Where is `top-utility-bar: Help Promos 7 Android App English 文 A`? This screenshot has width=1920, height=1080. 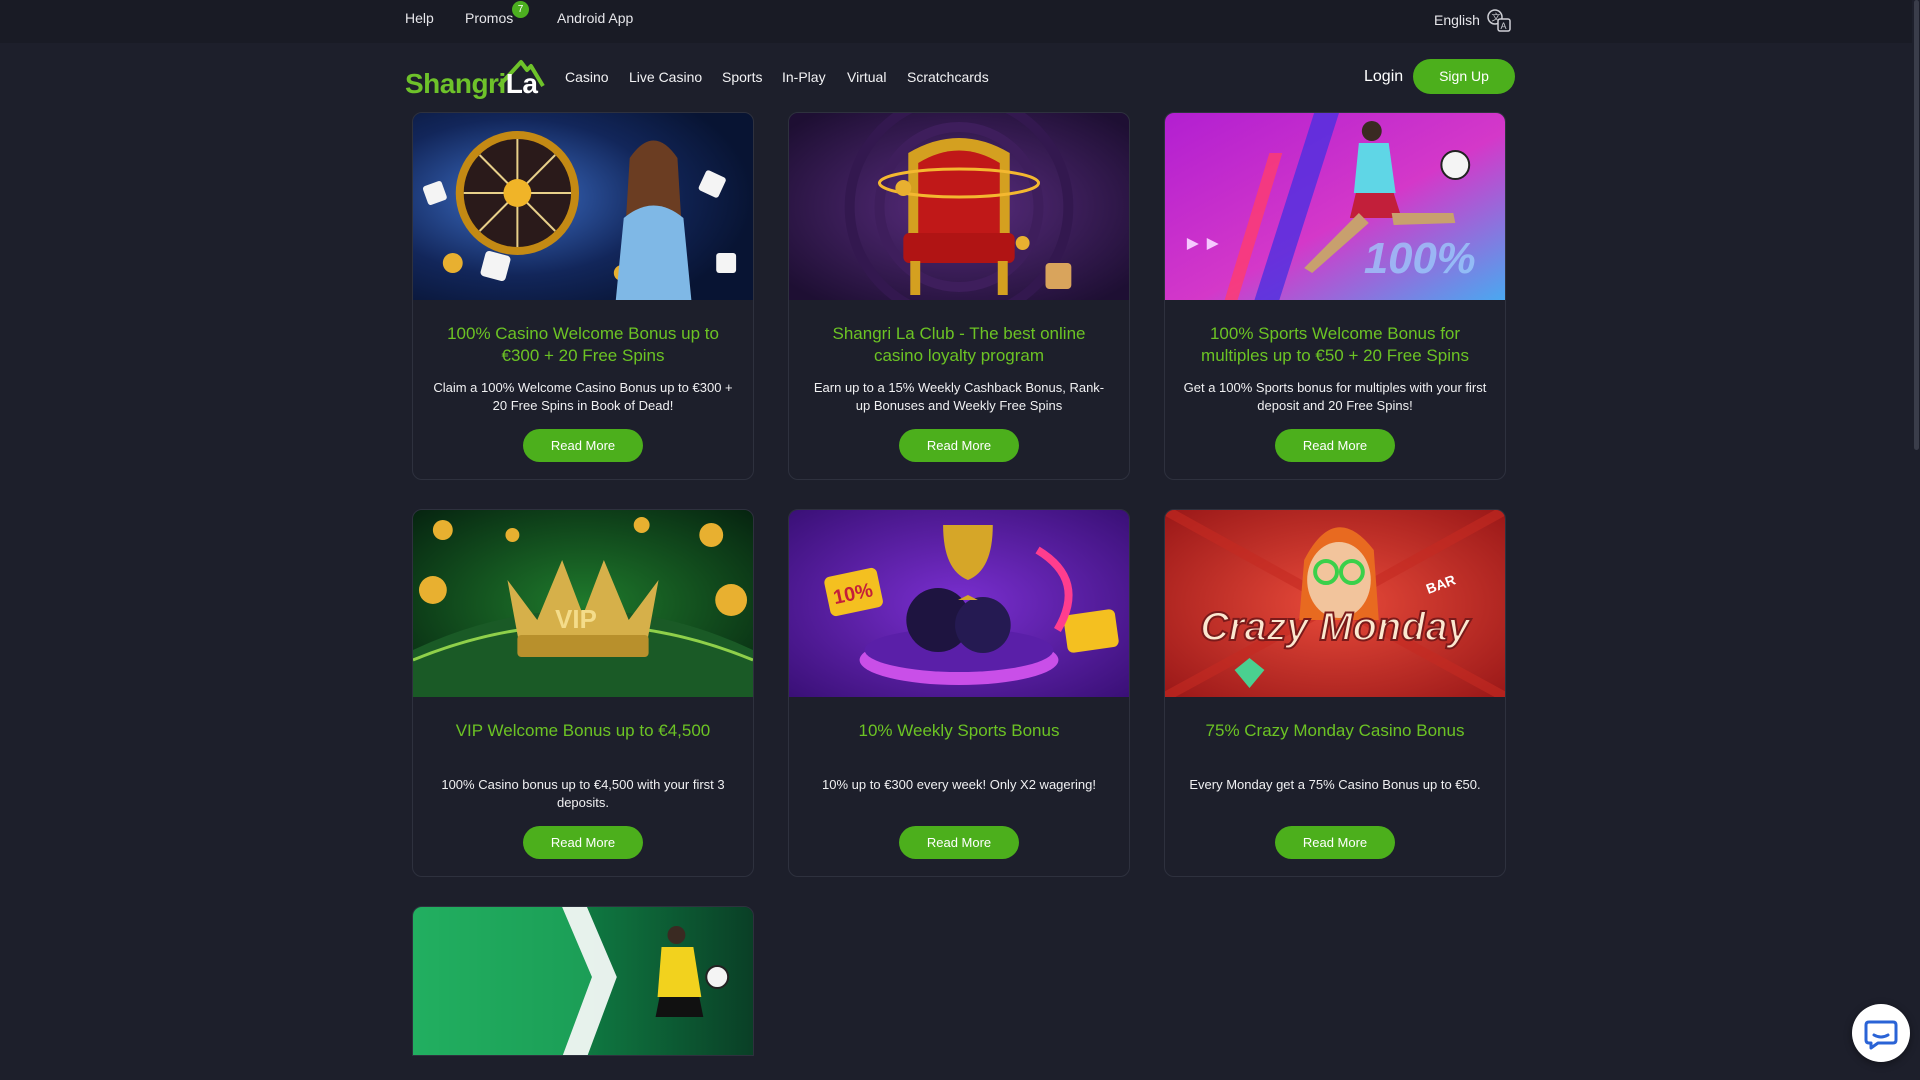
top-utility-bar: Help Promos 7 Android App English 文 A is located at coordinates (960, 21).